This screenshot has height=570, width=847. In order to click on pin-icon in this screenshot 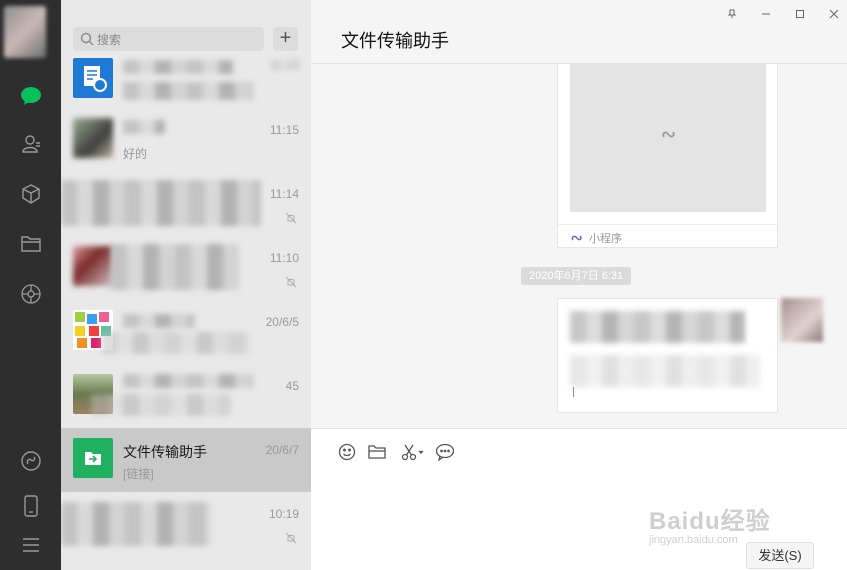, I will do `click(732, 15)`.